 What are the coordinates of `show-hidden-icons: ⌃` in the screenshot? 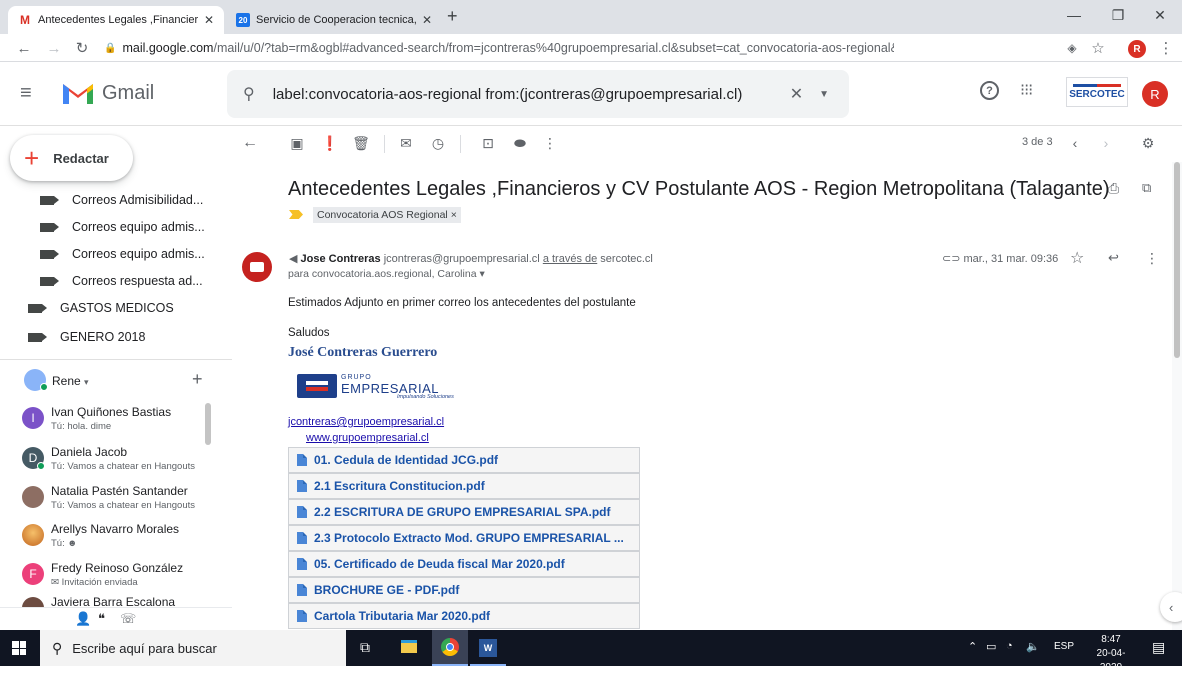 It's located at (972, 646).